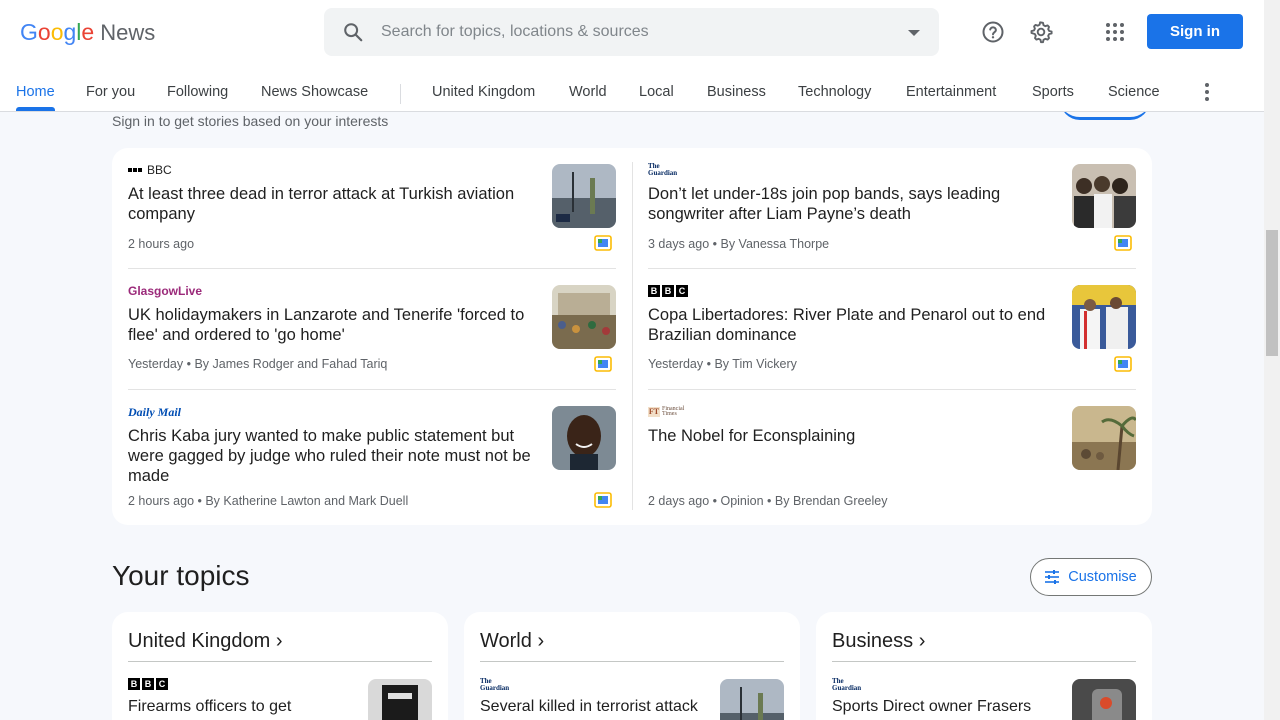 This screenshot has height=720, width=1280. Describe the element at coordinates (669, 412) in the screenshot. I see `source-logo-financial-times: FT Financial Times` at that location.